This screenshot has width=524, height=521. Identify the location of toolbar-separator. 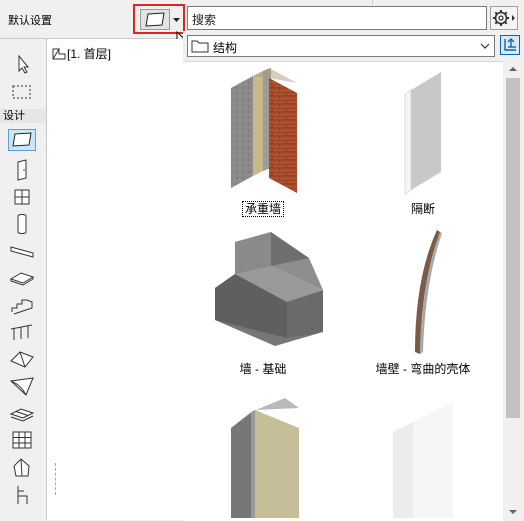
(372, 2).